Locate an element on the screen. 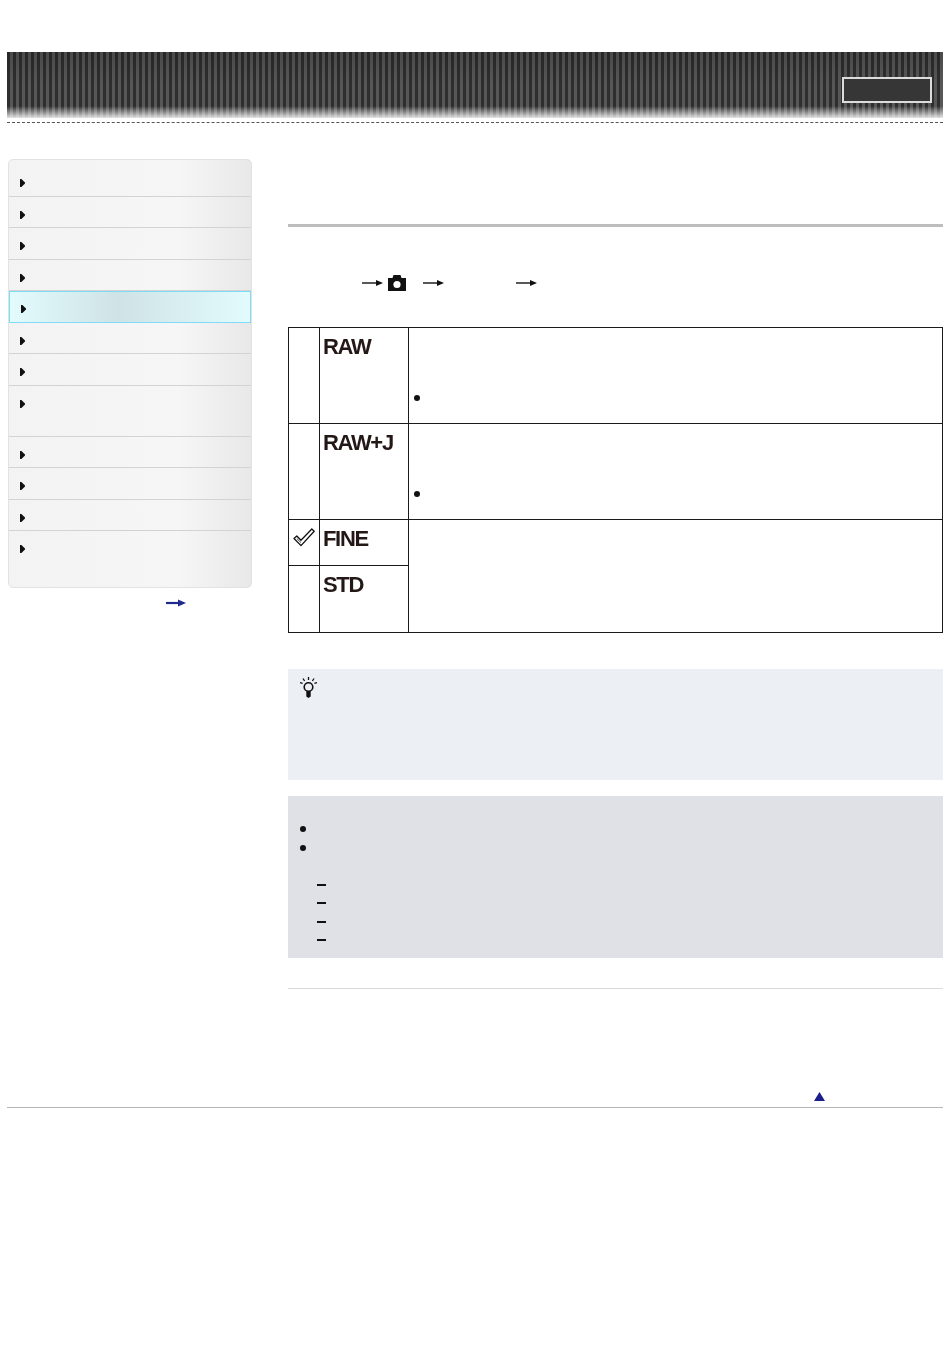 This screenshot has height=1354, width=950. option-label: RAW is located at coordinates (347, 347).